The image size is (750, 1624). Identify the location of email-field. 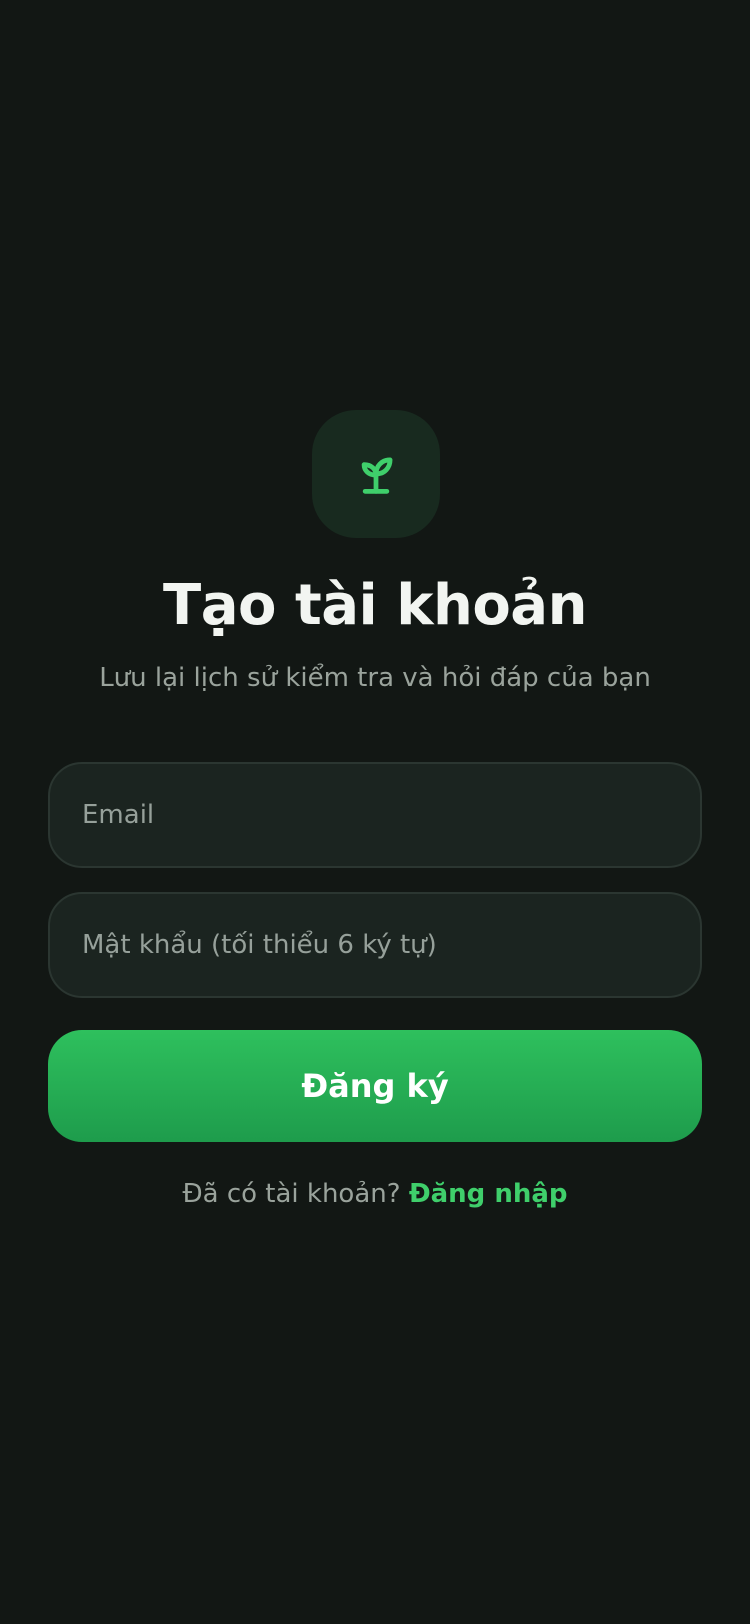
(375, 815).